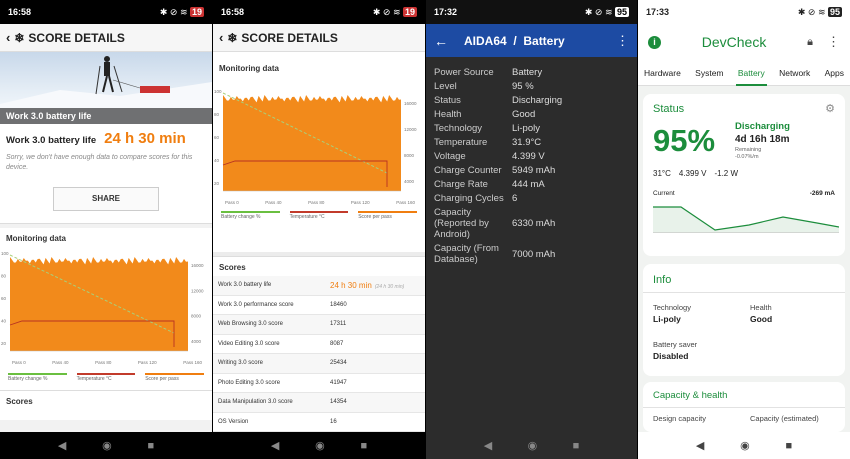 This screenshot has width=850, height=459. I want to click on info-value: 5949 mAh, so click(534, 170).